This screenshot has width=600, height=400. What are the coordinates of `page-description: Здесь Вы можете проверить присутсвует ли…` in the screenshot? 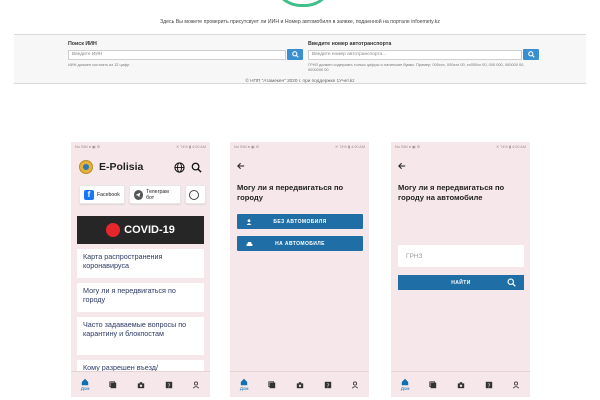 It's located at (300, 22).